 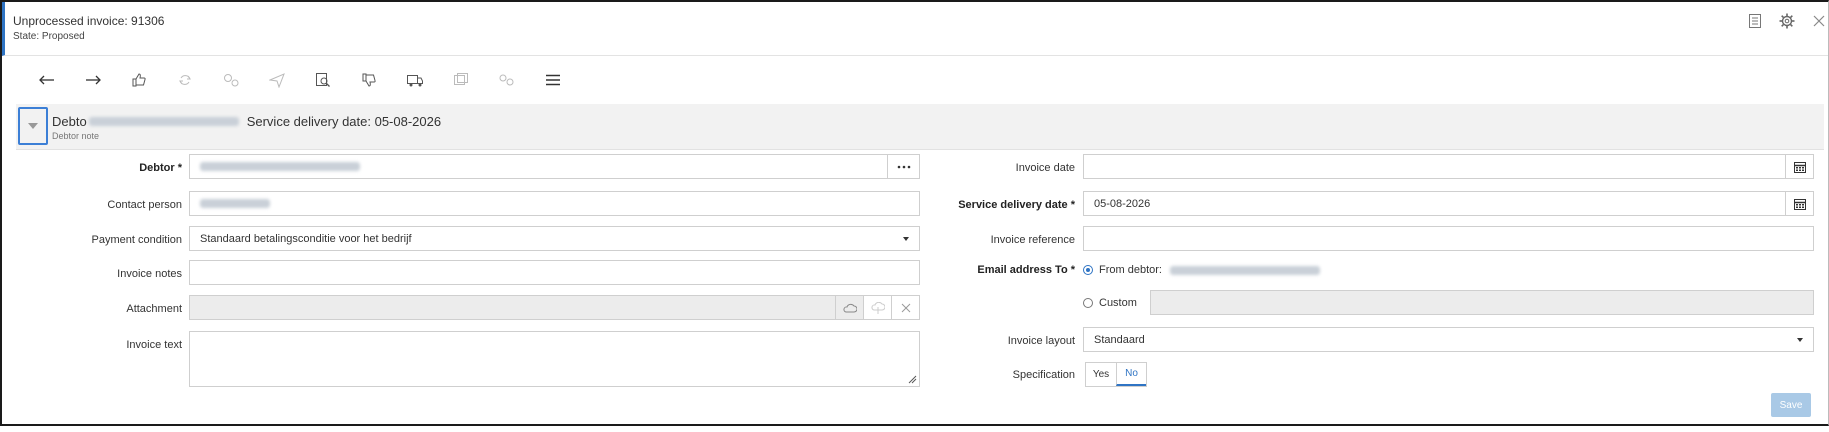 What do you see at coordinates (149, 274) in the screenshot?
I see `invoice-notes-label: Invoice notes` at bounding box center [149, 274].